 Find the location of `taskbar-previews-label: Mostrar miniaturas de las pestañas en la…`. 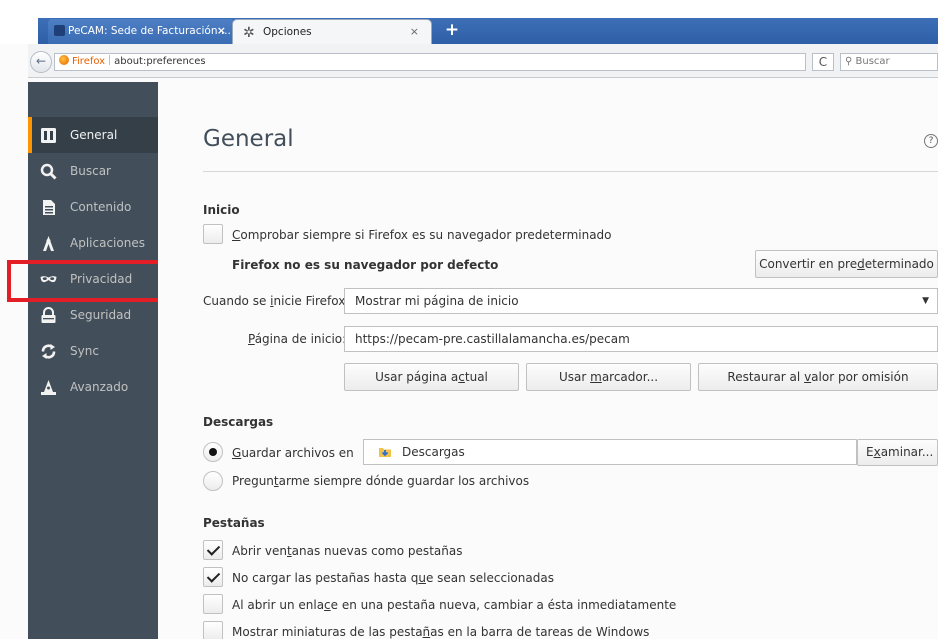

taskbar-previews-label: Mostrar miniaturas de las pestañas en la… is located at coordinates (441, 632).